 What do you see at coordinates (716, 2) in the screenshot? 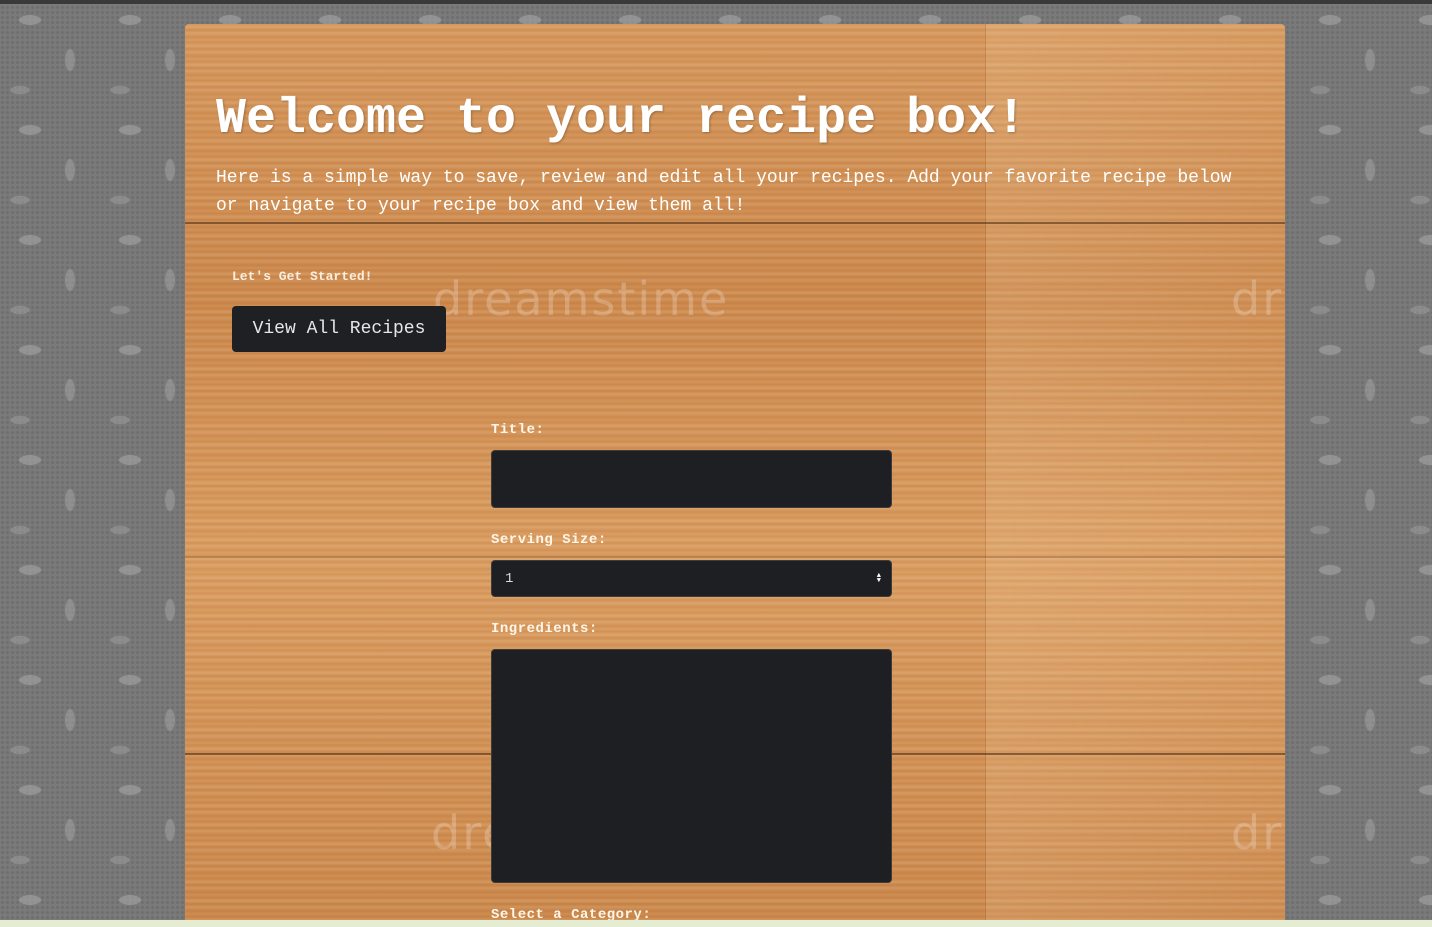
I see `top-bar` at bounding box center [716, 2].